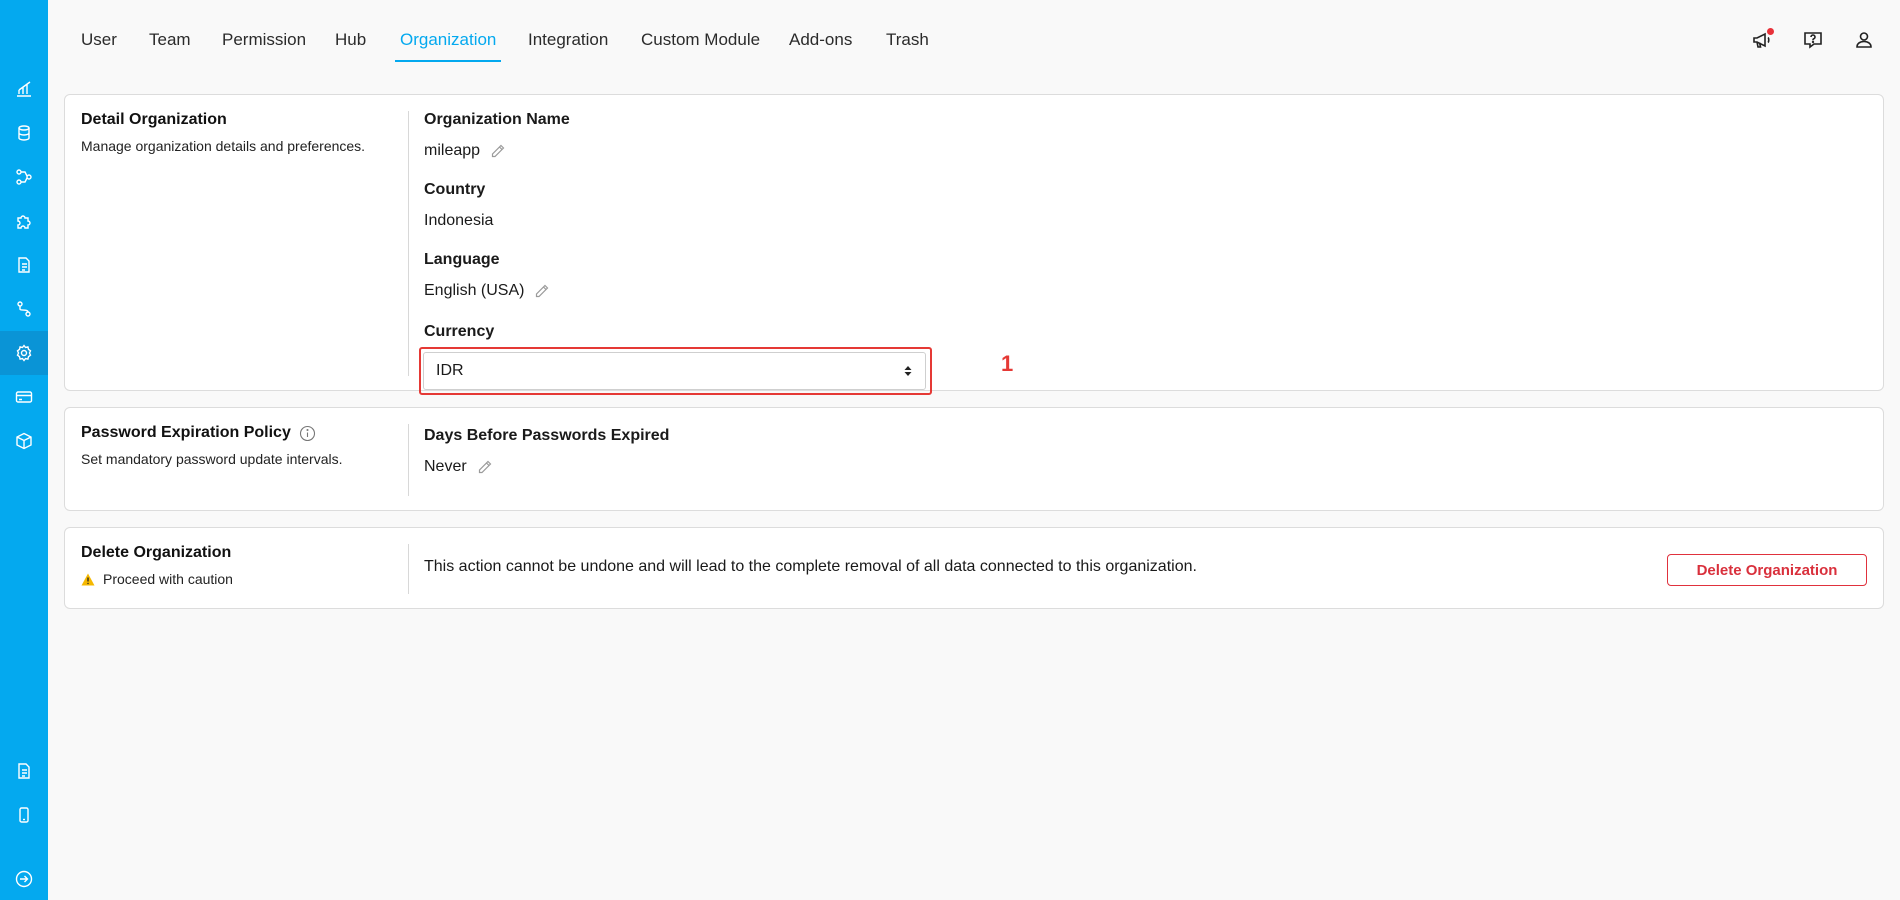  I want to click on settings-icon, so click(24, 353).